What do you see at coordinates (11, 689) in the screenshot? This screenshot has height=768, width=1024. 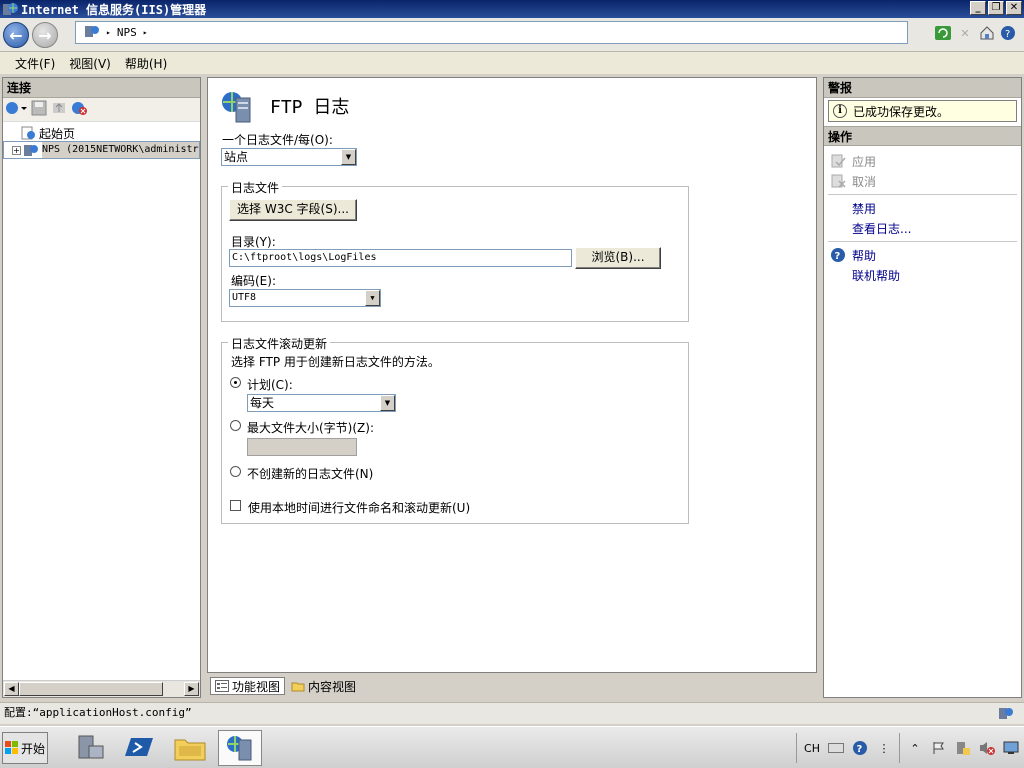 I see `scroll-left-button: ◀` at bounding box center [11, 689].